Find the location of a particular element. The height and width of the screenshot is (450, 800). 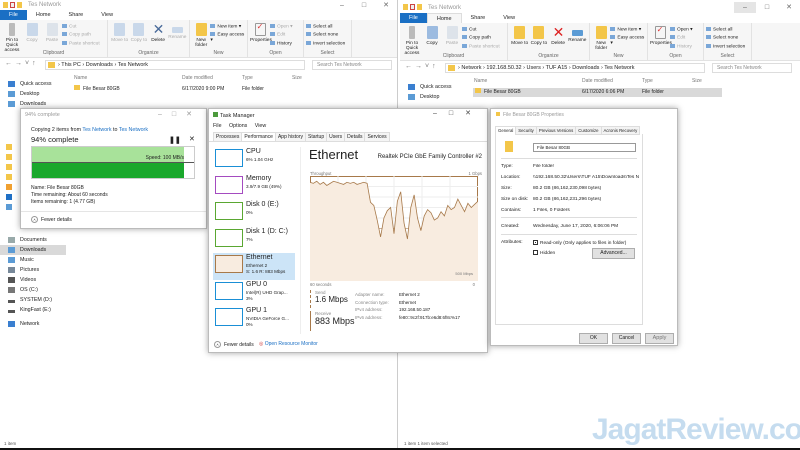

apply-button: Apply is located at coordinates (659, 338).